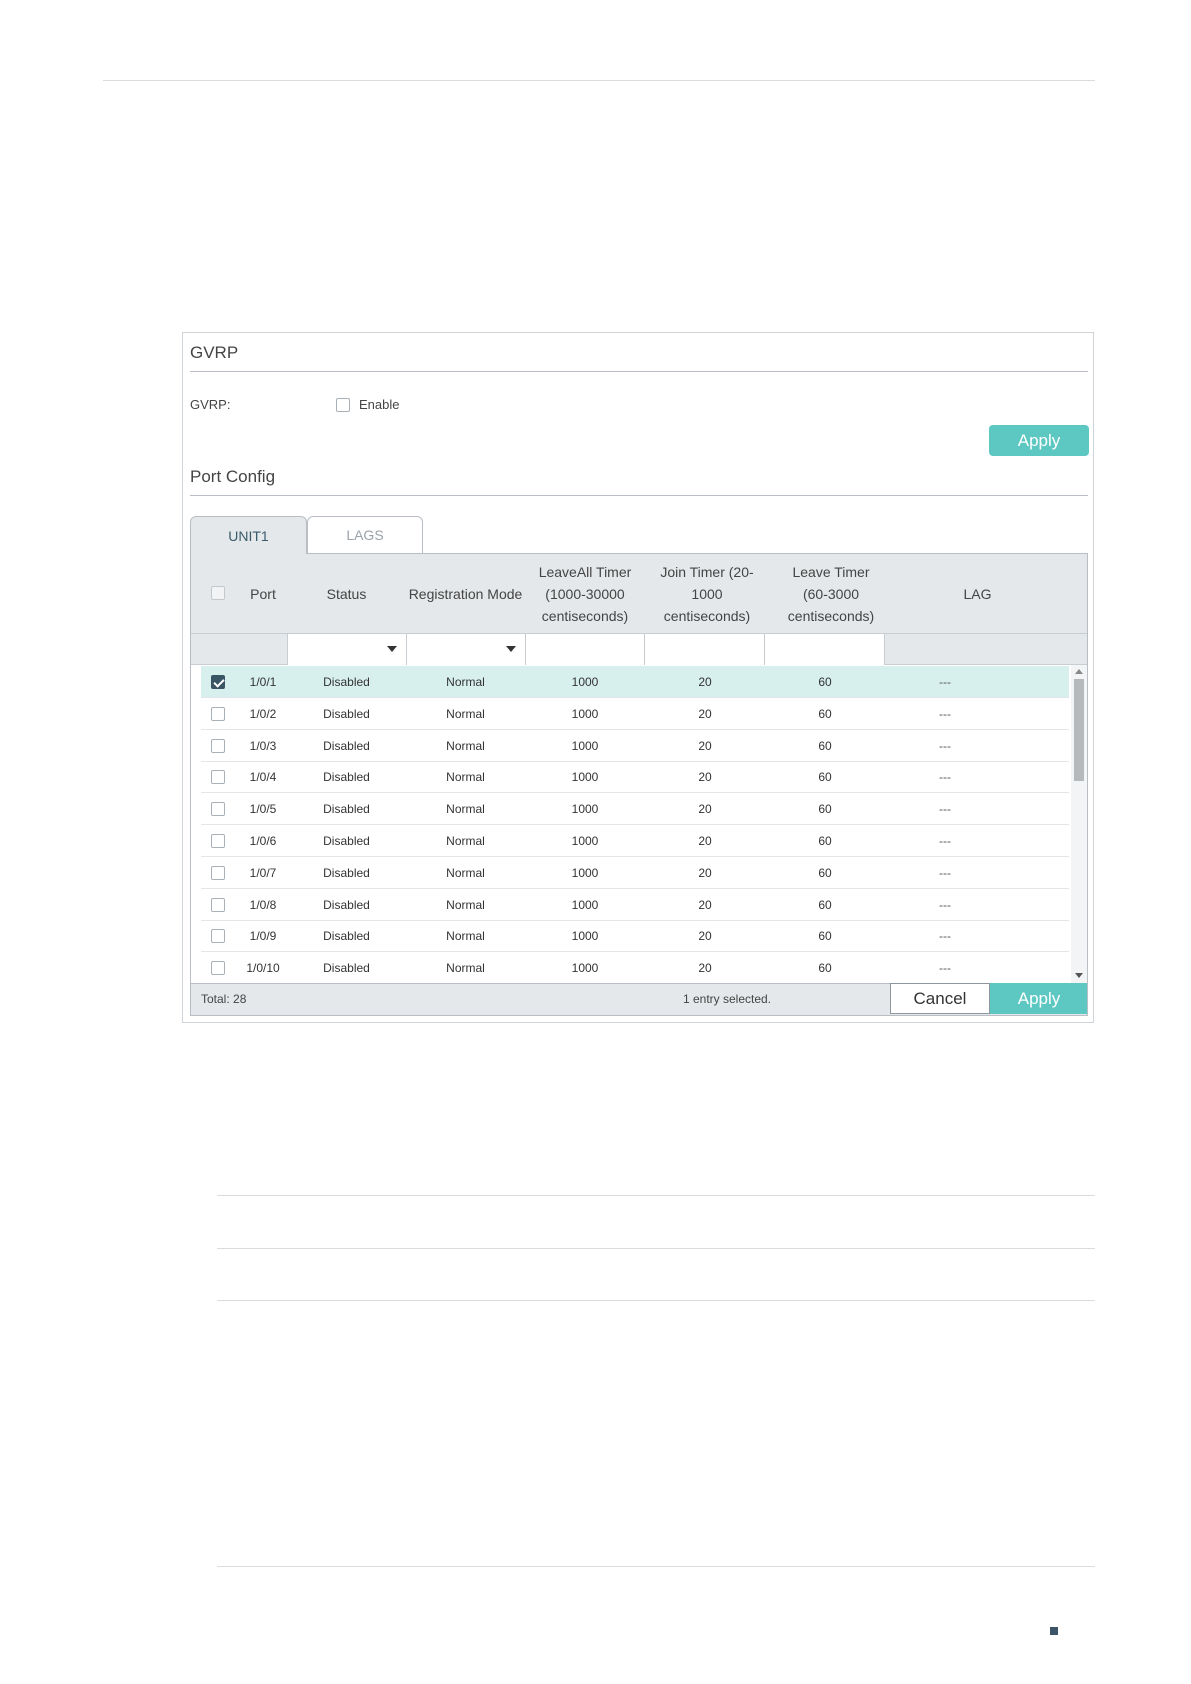 The image size is (1191, 1684). I want to click on column-header-join-timer: Join Timer (20-1000 centiseconds), so click(707, 594).